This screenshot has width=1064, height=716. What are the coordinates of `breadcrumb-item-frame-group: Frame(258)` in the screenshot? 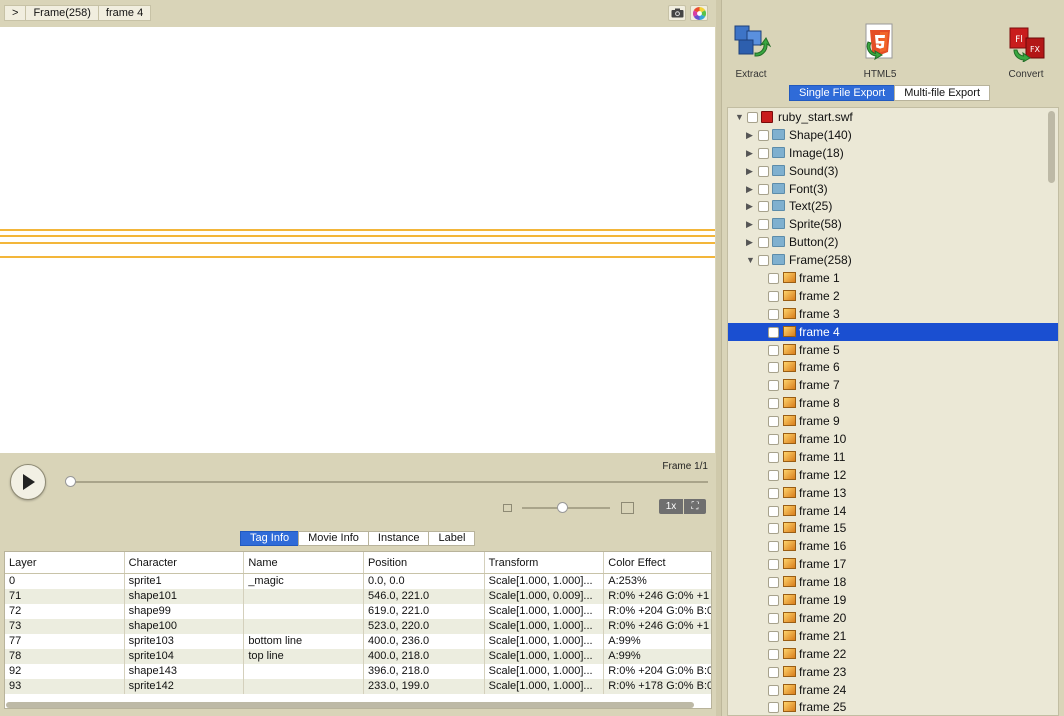 It's located at (62, 13).